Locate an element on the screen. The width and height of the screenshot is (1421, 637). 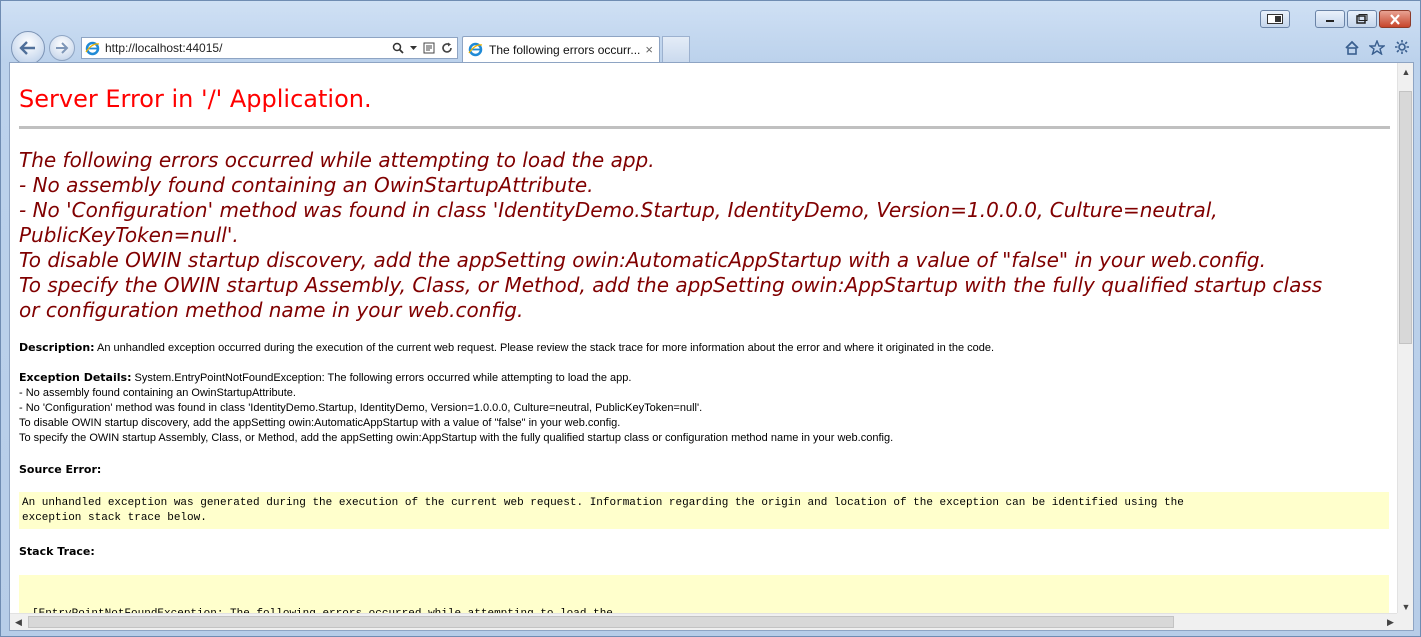
window-controls is located at coordinates (1363, 19).